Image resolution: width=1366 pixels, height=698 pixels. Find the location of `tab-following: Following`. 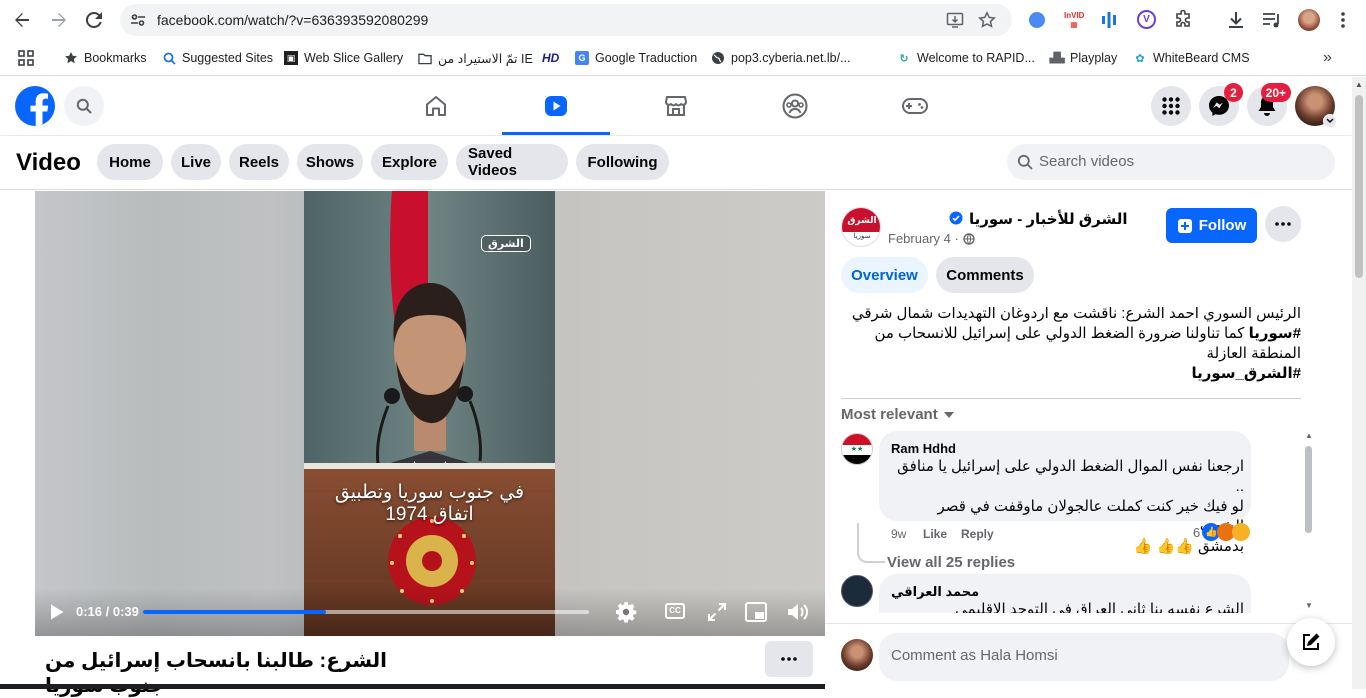

tab-following: Following is located at coordinates (622, 162).